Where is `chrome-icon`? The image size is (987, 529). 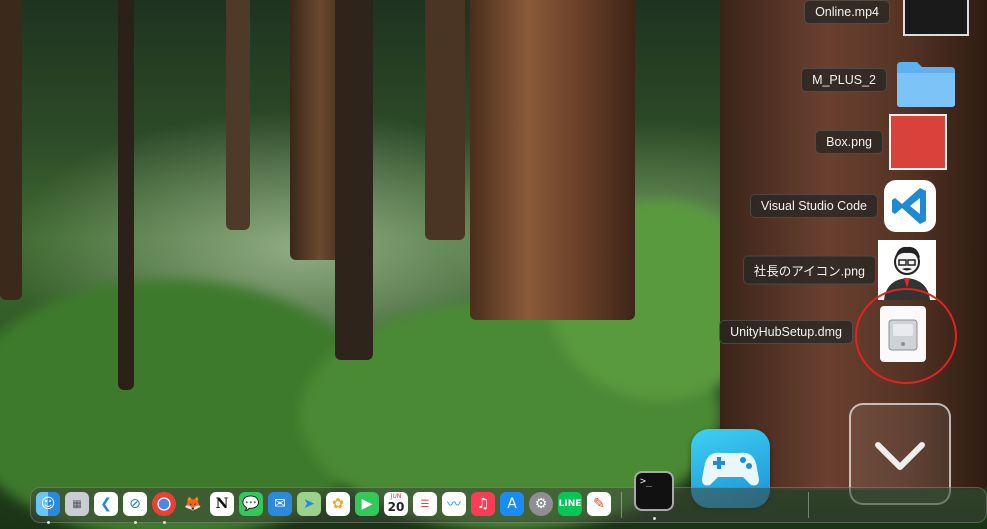
chrome-icon is located at coordinates (164, 504).